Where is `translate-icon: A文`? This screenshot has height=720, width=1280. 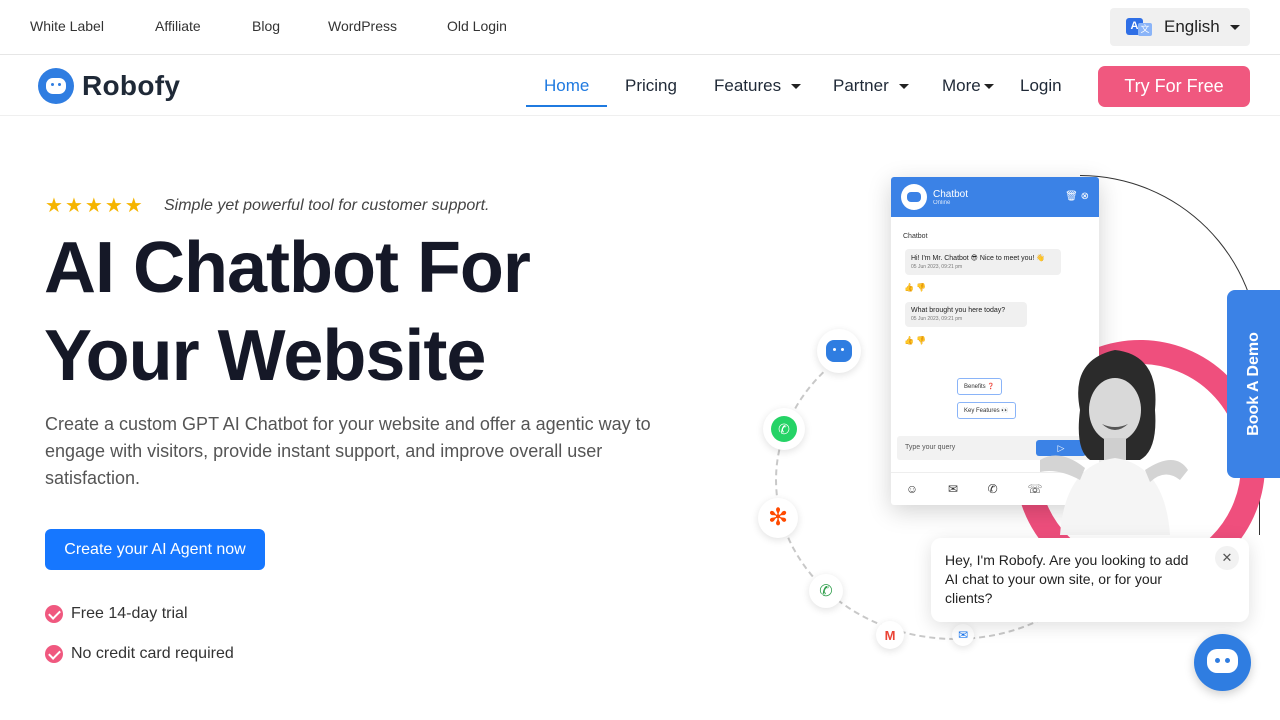 translate-icon: A文 is located at coordinates (1140, 27).